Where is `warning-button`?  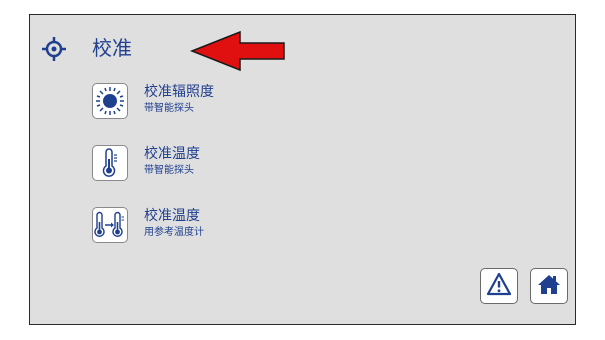
warning-button is located at coordinates (499, 286).